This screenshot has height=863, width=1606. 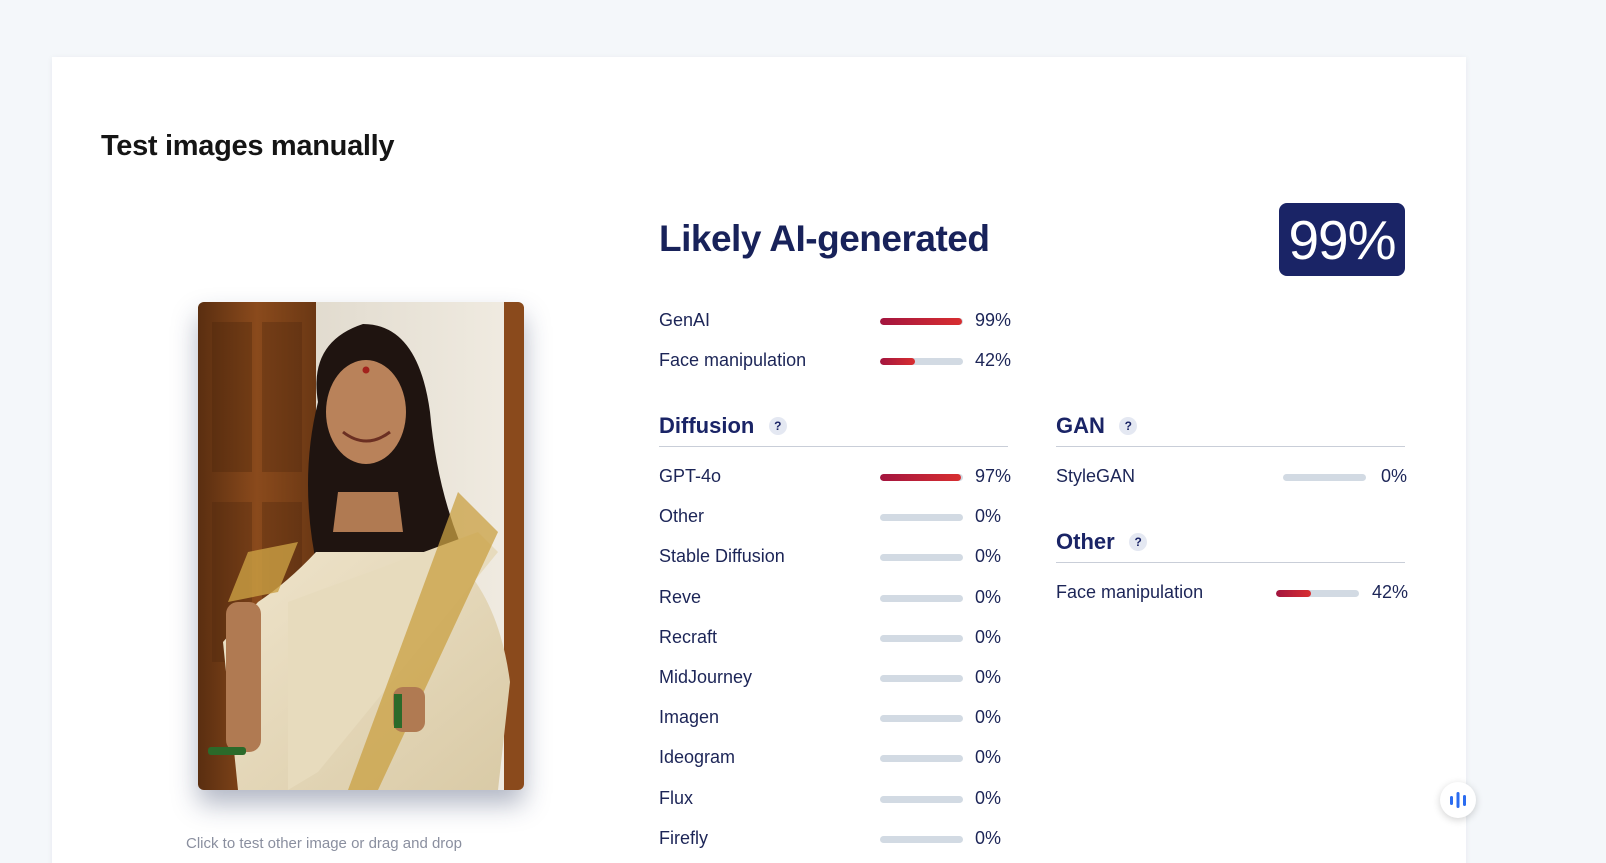 What do you see at coordinates (688, 637) in the screenshot?
I see `score-label: Recraft` at bounding box center [688, 637].